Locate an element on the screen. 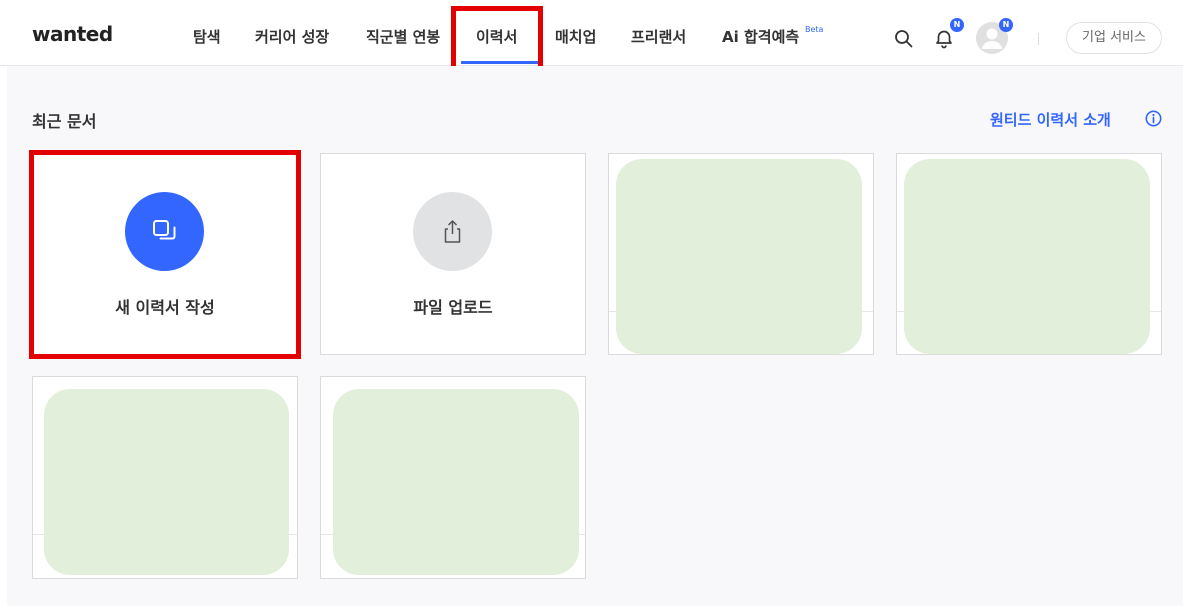 The height and width of the screenshot is (606, 1183). active-tab-indicator is located at coordinates (499, 62).